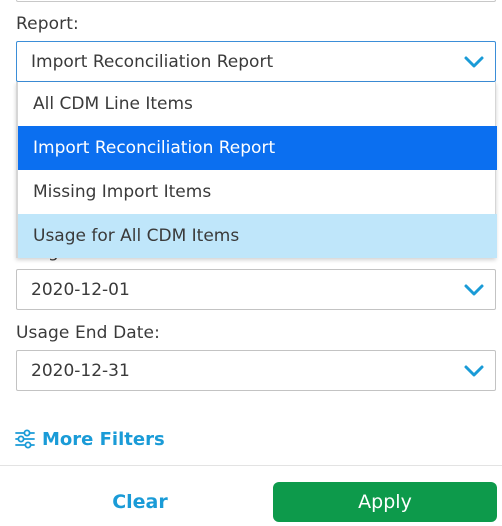 Image resolution: width=502 pixels, height=526 pixels. Describe the element at coordinates (88, 333) in the screenshot. I see `usage-end-label: Usage End Date:` at that location.